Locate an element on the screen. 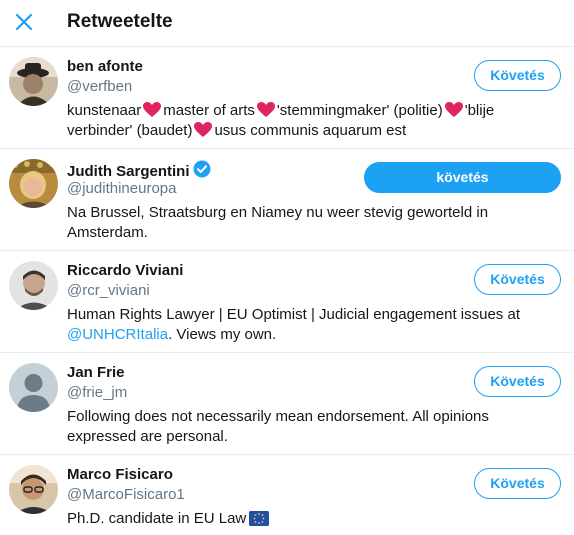  user-name: Jan Frie is located at coordinates (96, 372).